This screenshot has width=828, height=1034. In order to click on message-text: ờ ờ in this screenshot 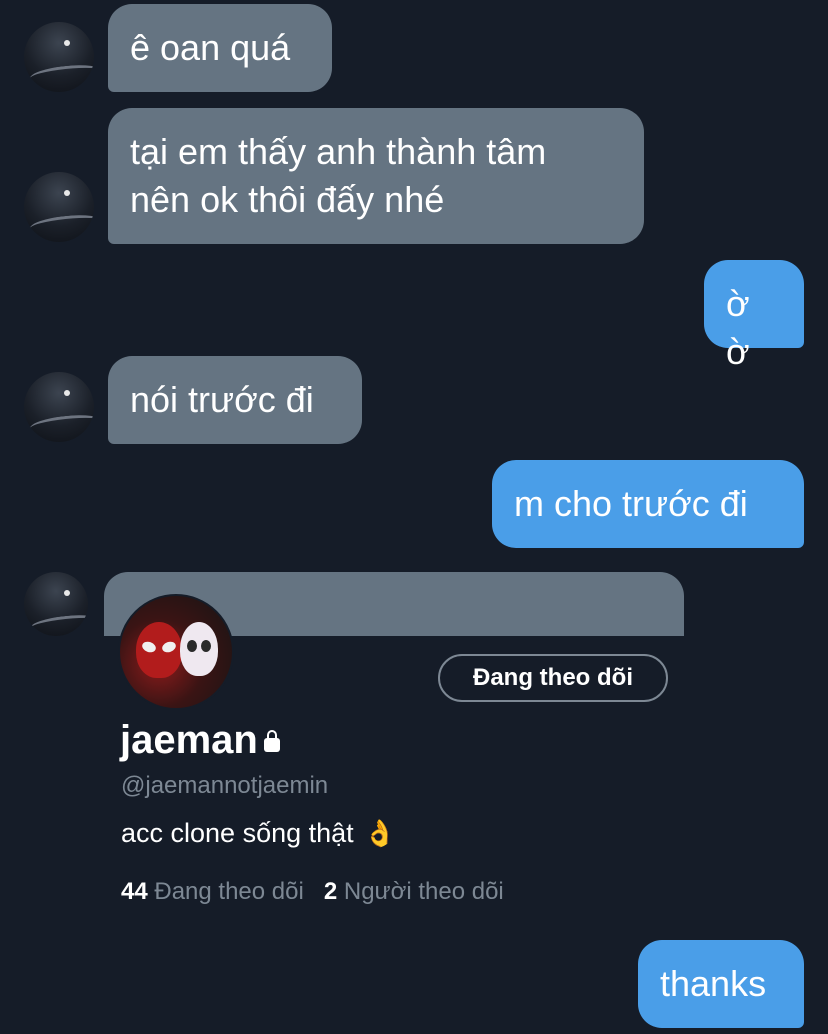, I will do `click(738, 327)`.